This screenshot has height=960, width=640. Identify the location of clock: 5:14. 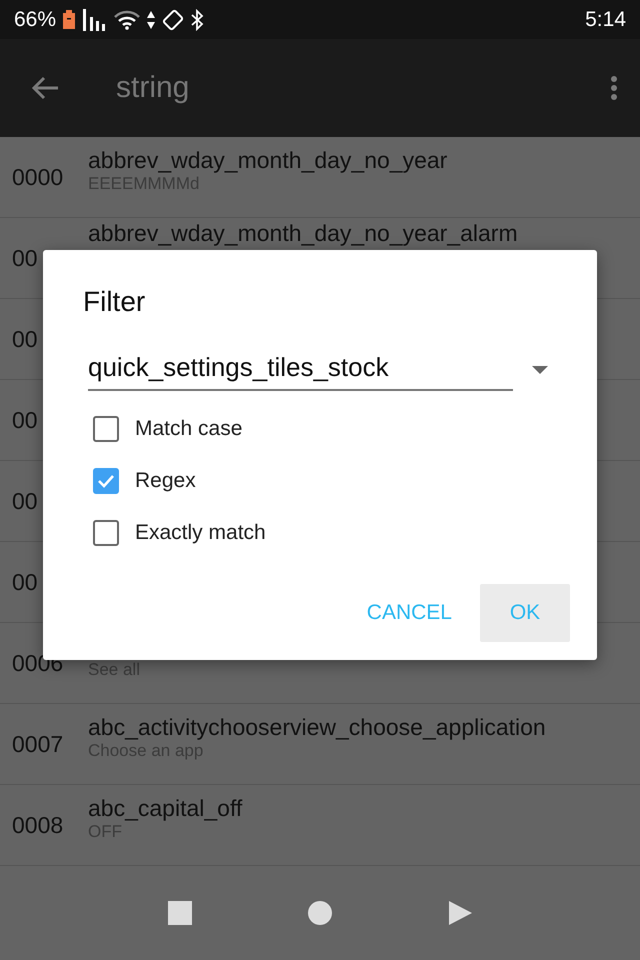
(605, 20).